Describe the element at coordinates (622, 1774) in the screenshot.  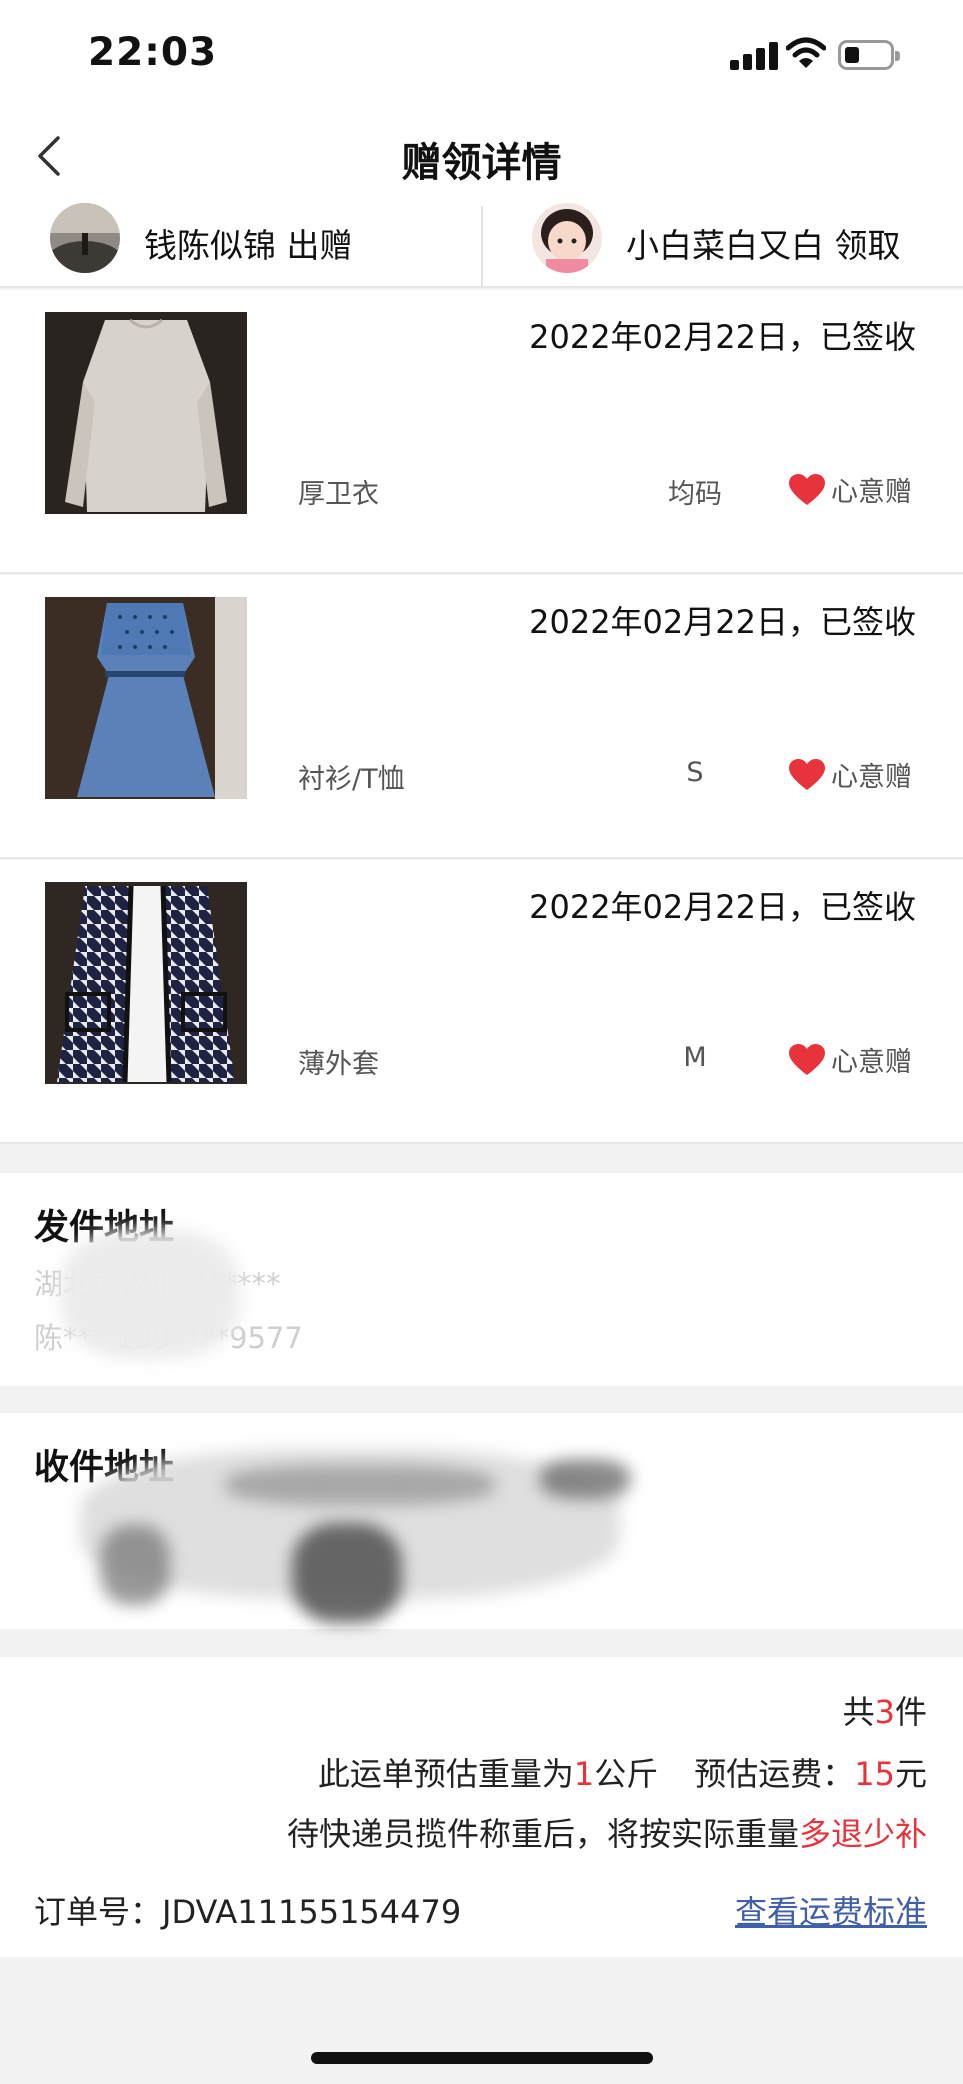
I see `weight-fee-row: 此运单预估重量为1公斤 预估运费：15元` at that location.